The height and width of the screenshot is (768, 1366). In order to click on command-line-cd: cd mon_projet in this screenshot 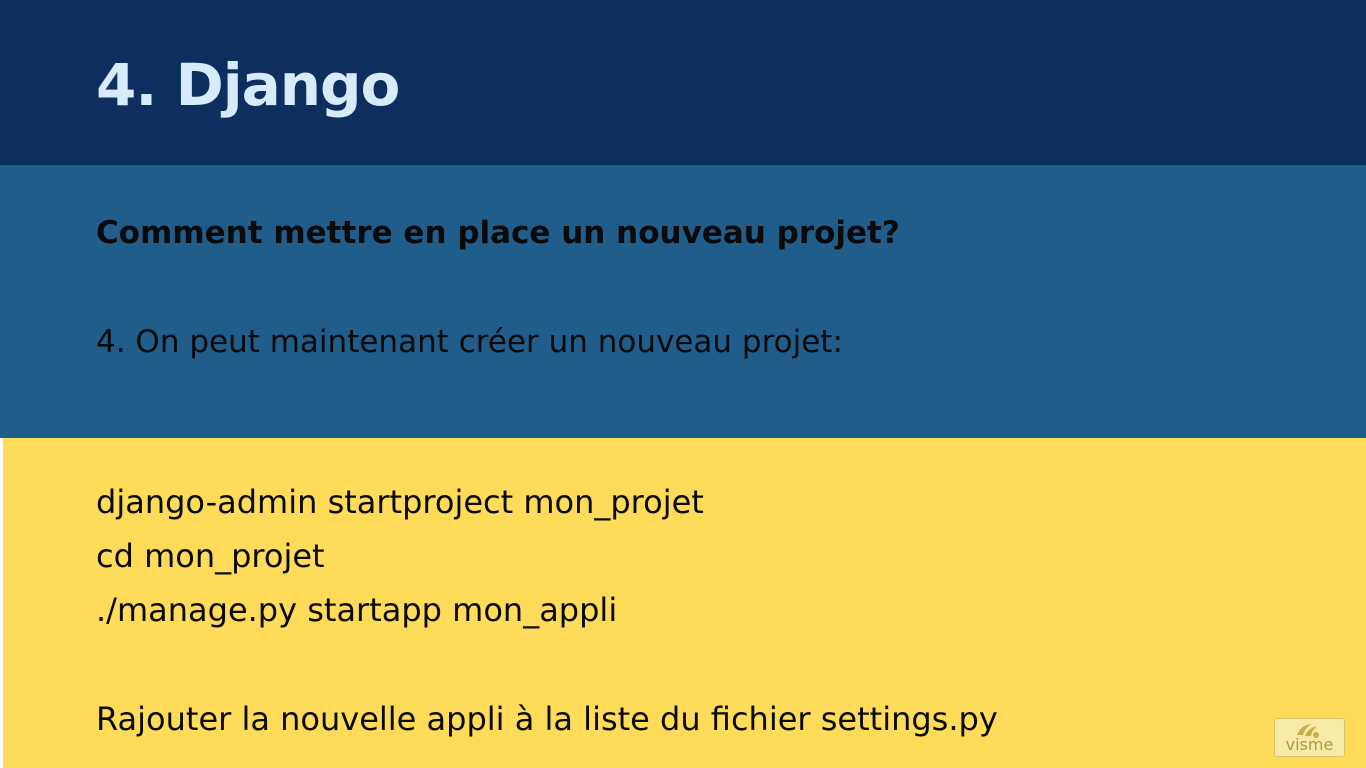, I will do `click(210, 556)`.